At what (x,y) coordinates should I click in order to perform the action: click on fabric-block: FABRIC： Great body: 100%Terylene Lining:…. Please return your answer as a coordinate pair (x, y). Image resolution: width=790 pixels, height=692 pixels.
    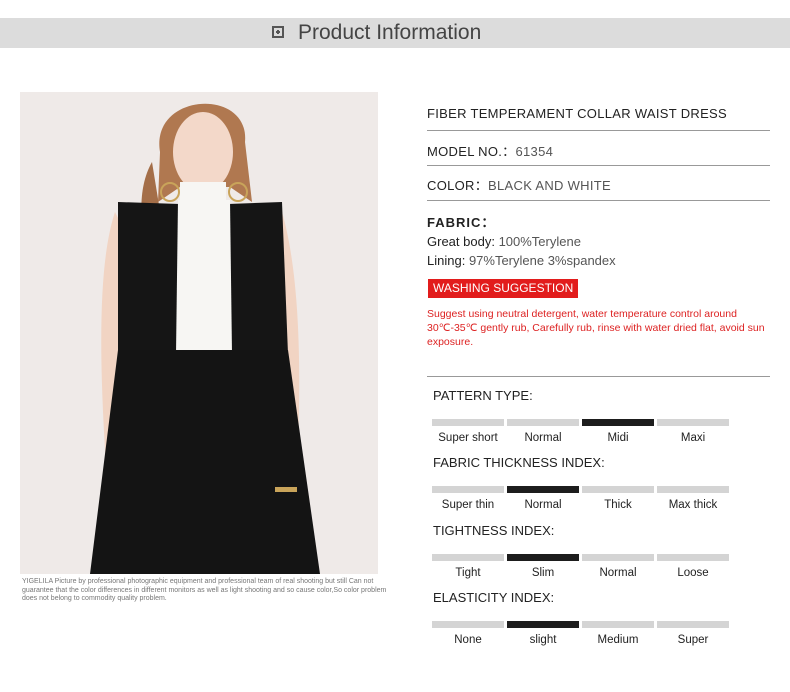
    Looking at the image, I should click on (521, 241).